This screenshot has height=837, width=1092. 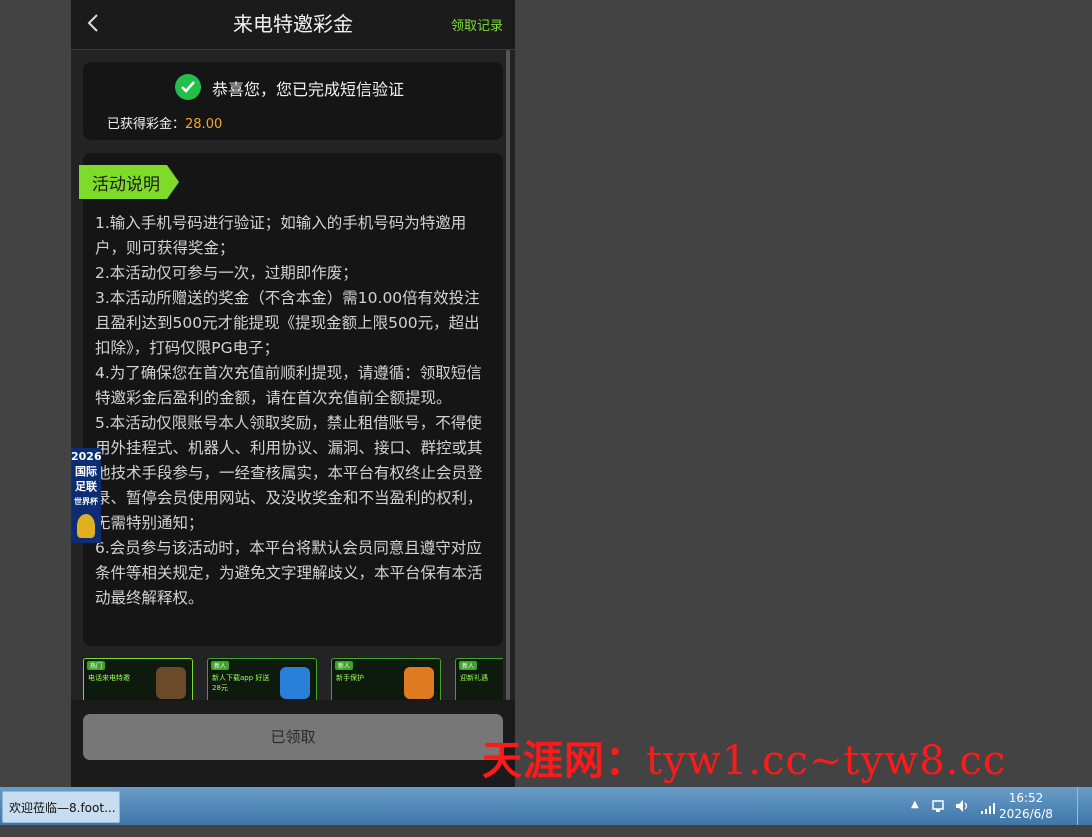 What do you see at coordinates (293, 737) in the screenshot?
I see `claim-button: 已领取` at bounding box center [293, 737].